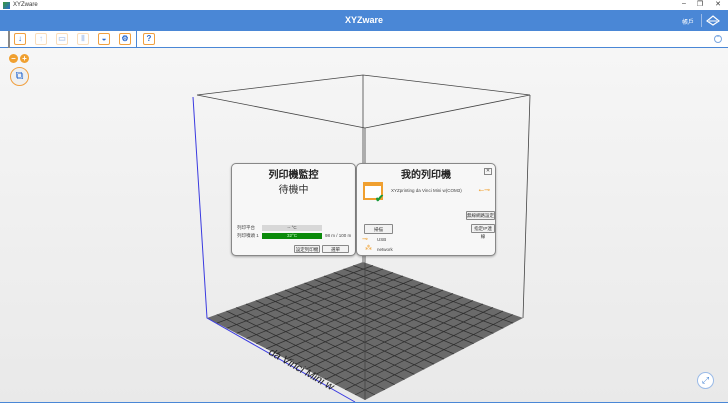 This screenshot has width=728, height=410. I want to click on close-panel-button: ✕, so click(488, 171).